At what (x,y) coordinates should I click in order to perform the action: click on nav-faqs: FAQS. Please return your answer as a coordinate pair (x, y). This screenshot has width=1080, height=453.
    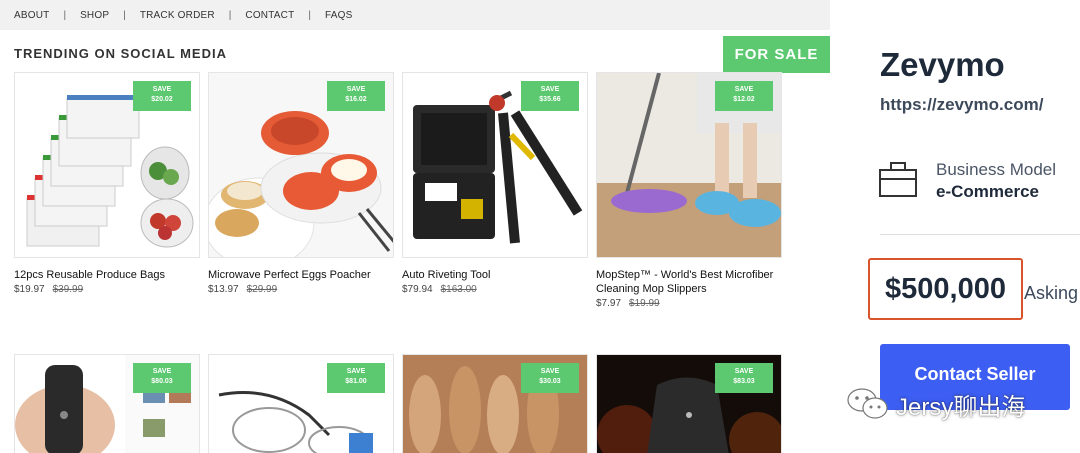
    Looking at the image, I should click on (338, 15).